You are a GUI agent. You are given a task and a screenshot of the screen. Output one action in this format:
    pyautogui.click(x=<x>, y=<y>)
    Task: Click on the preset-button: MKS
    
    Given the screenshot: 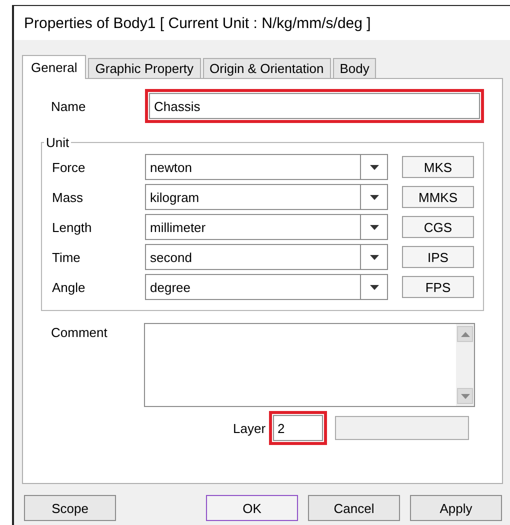 What is the action you would take?
    pyautogui.click(x=438, y=167)
    